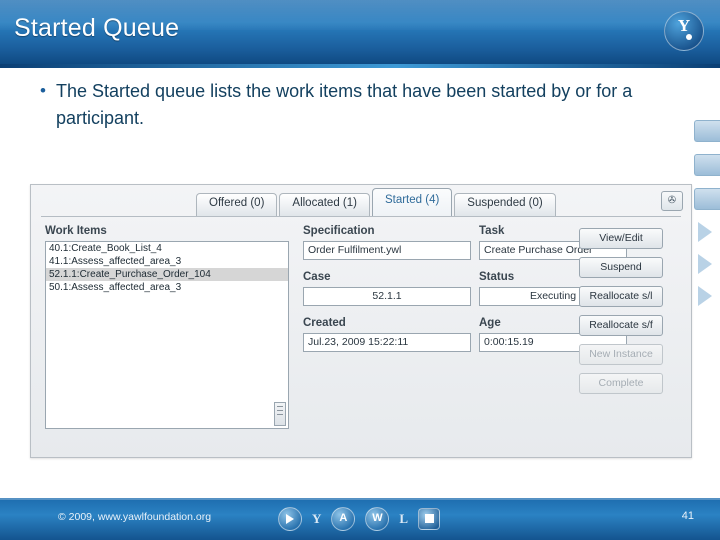 The width and height of the screenshot is (720, 540). What do you see at coordinates (705, 219) in the screenshot?
I see `edge-decoration` at bounding box center [705, 219].